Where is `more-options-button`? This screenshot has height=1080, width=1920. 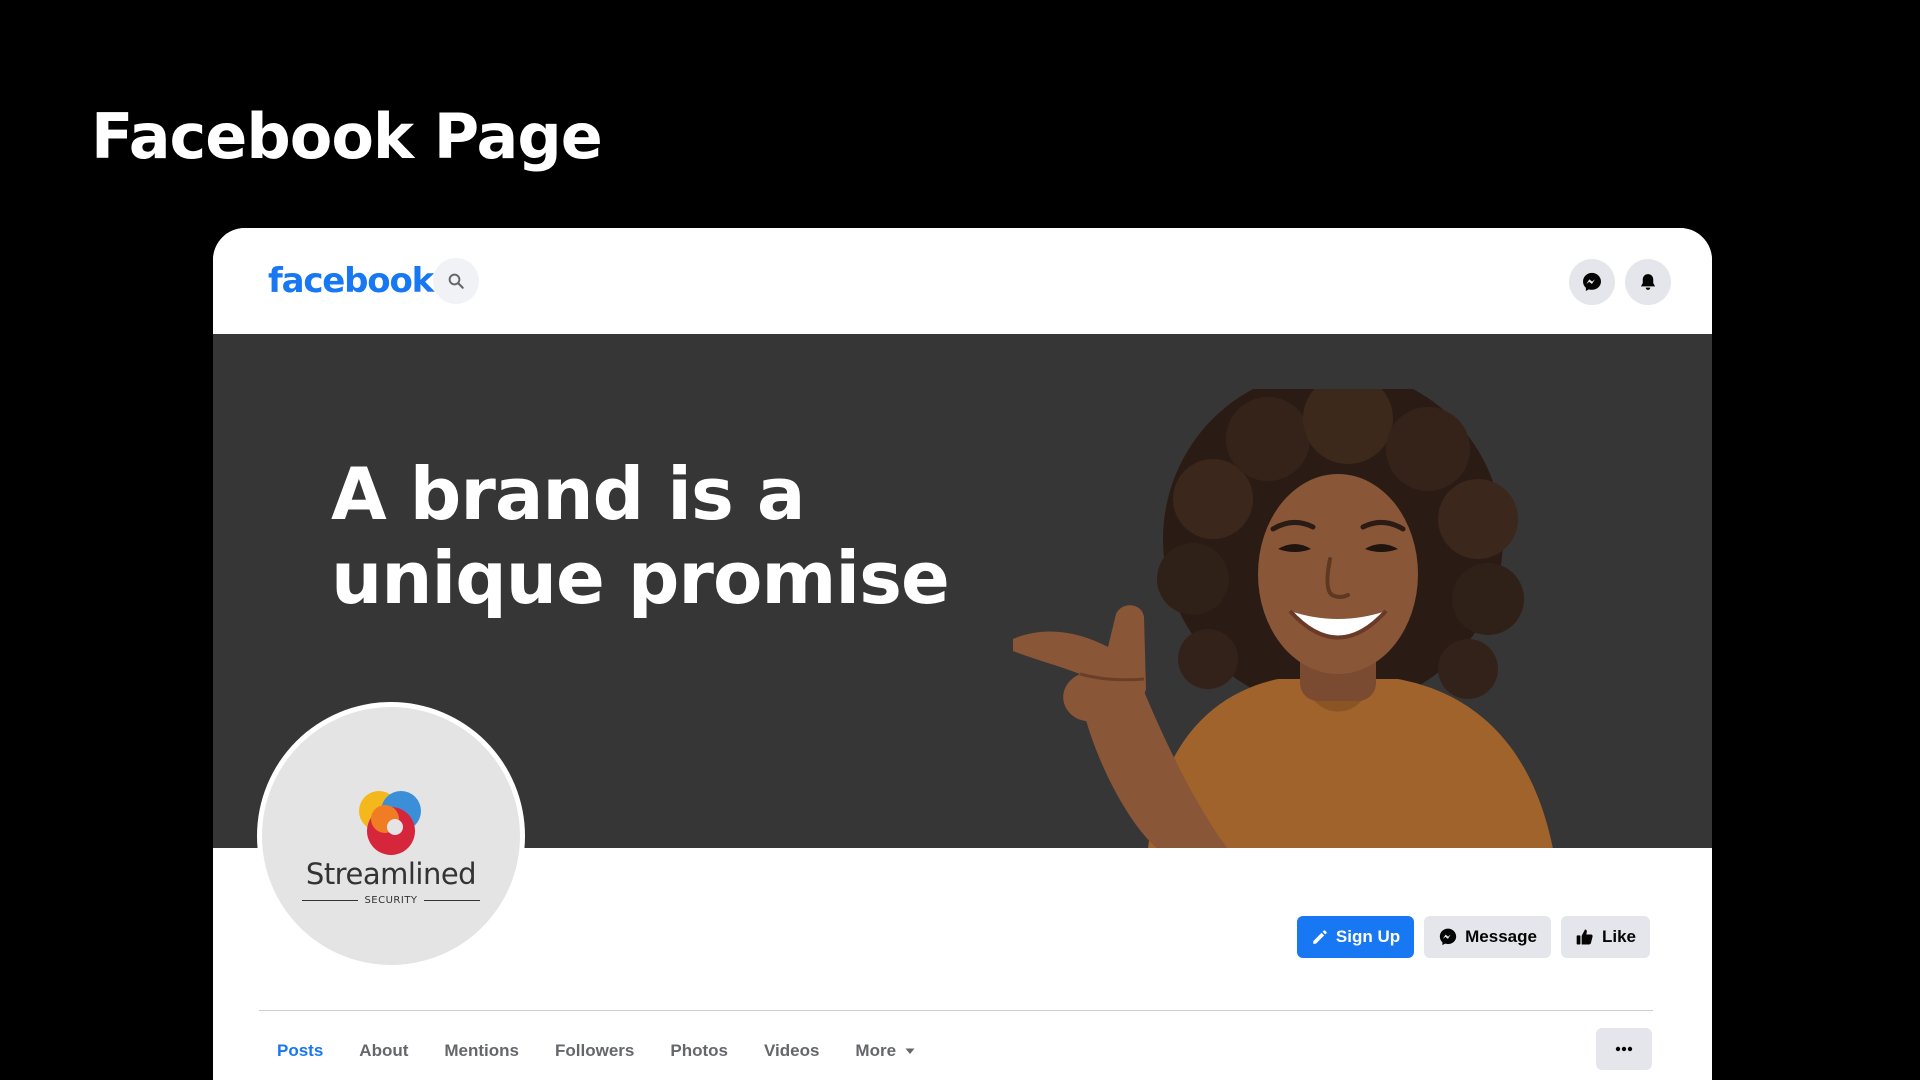 more-options-button is located at coordinates (1624, 1049).